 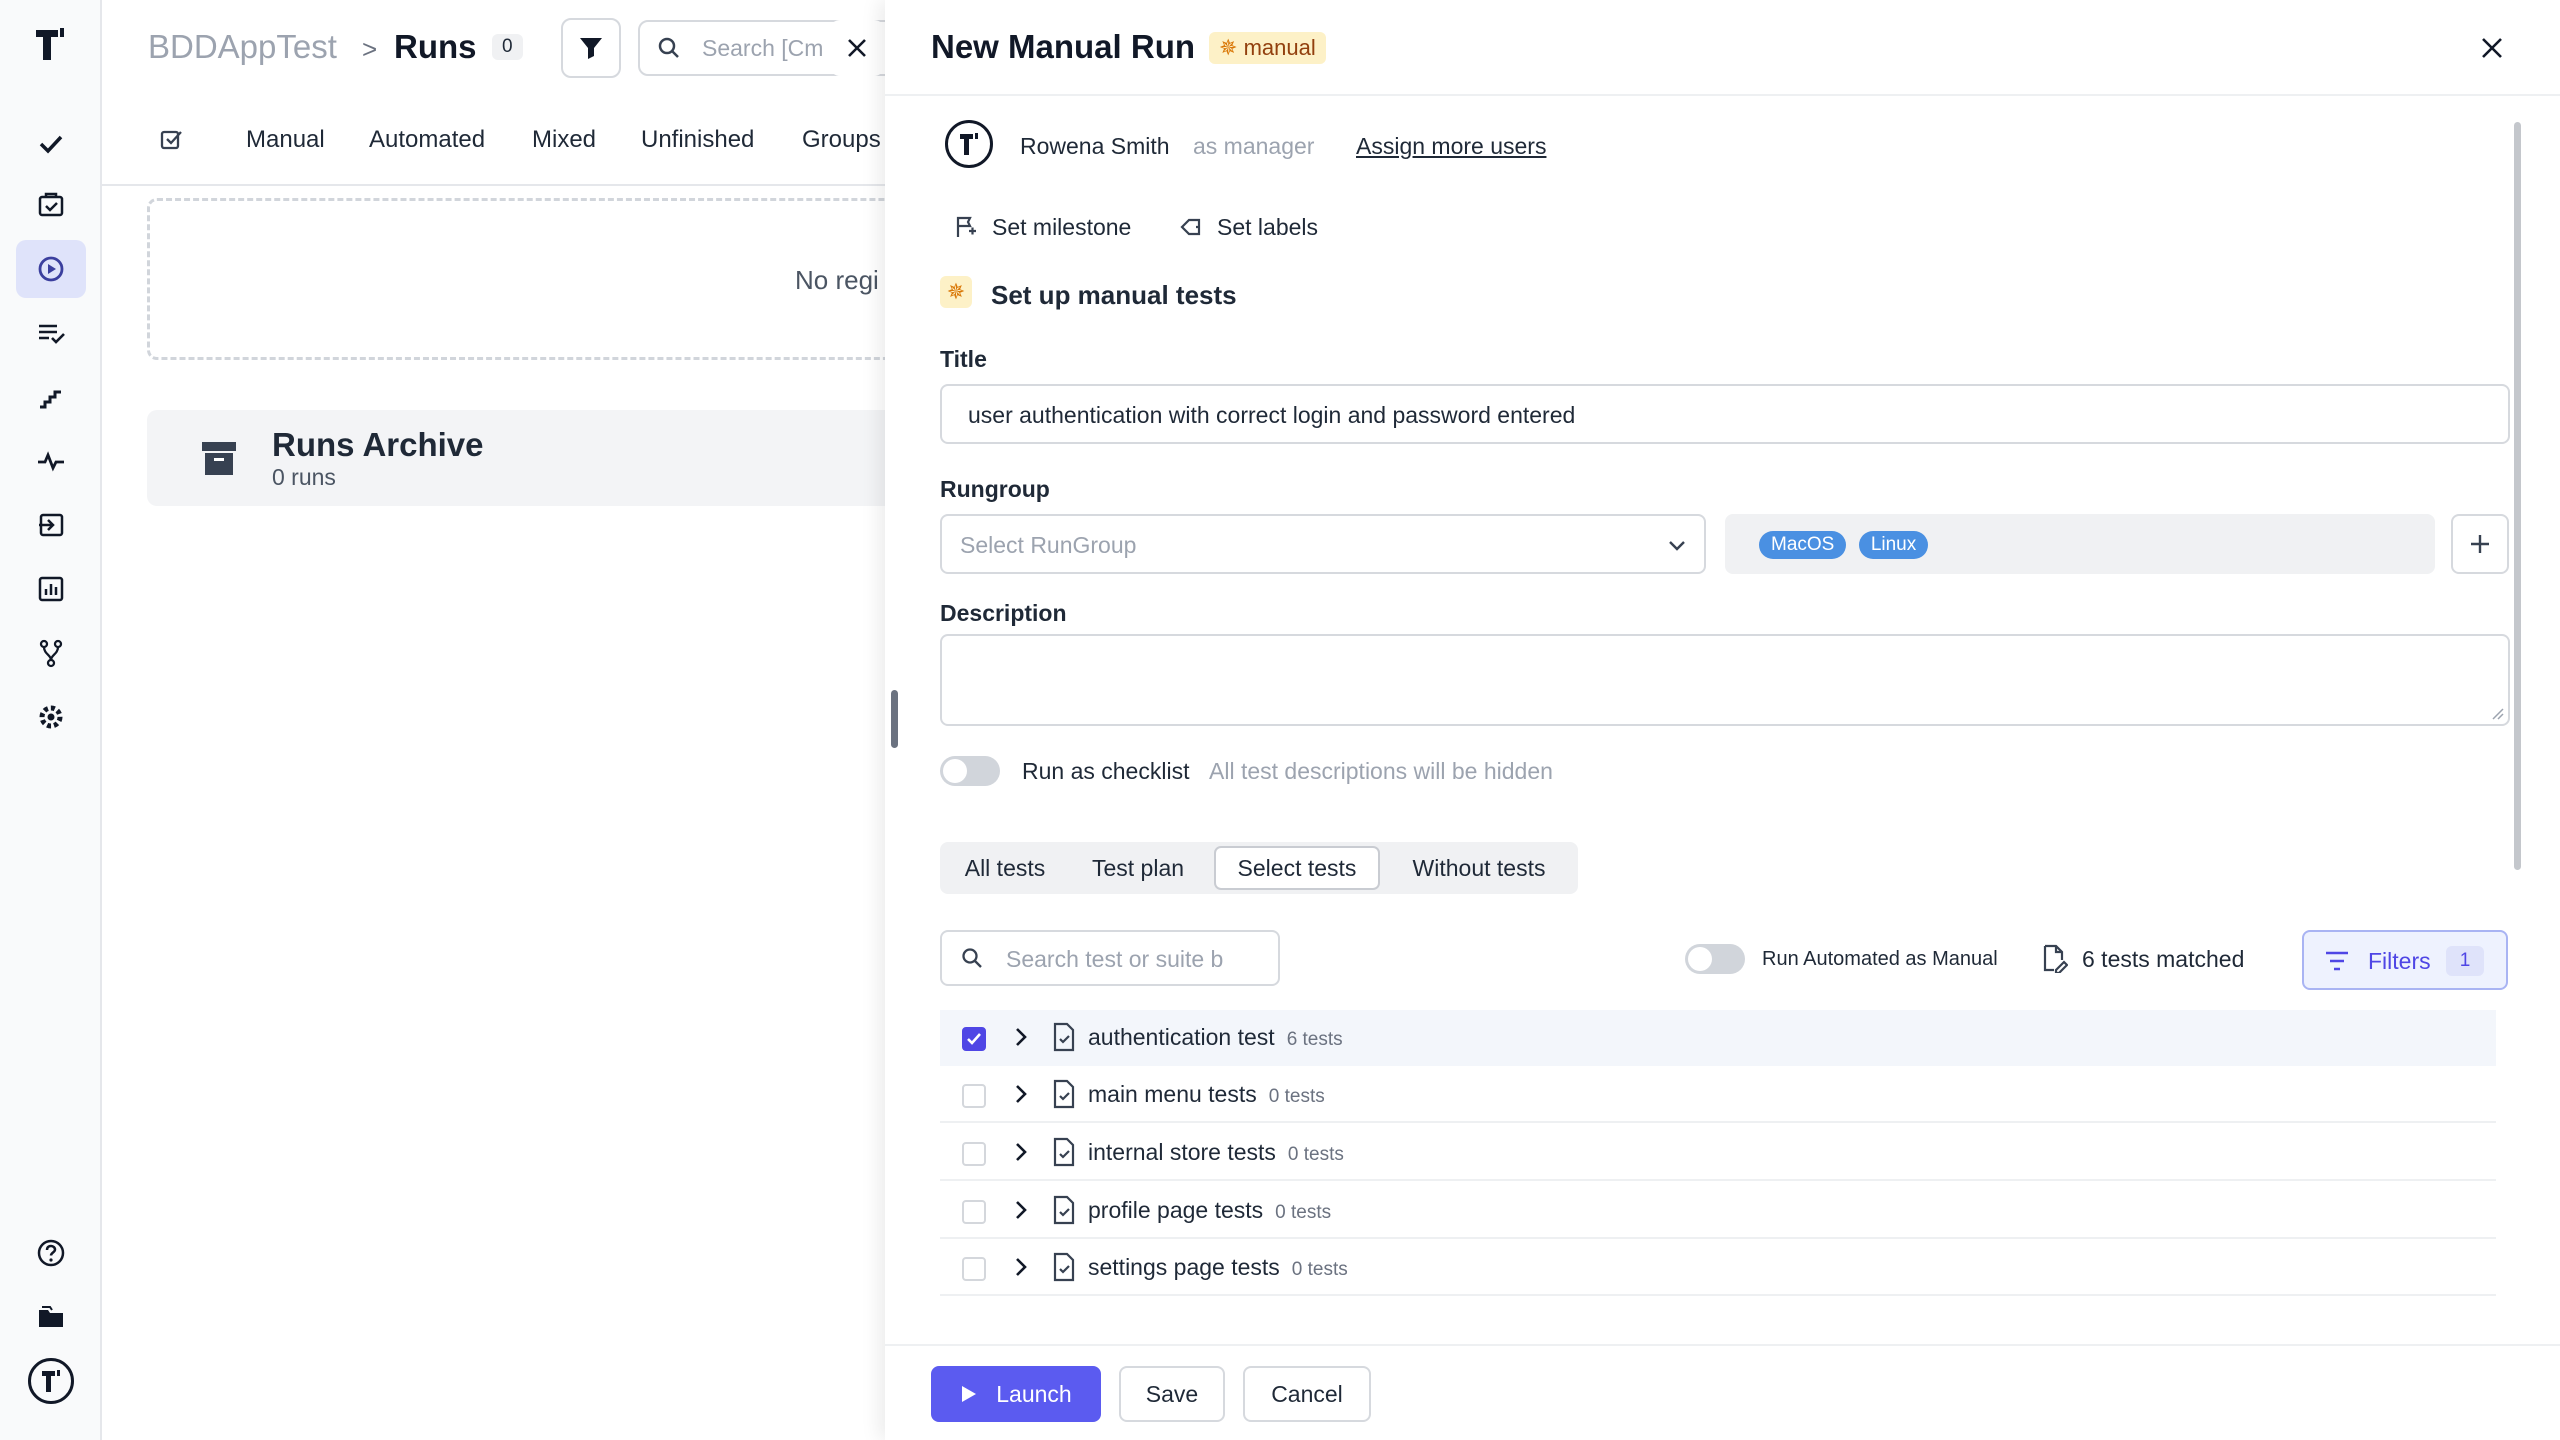 I want to click on tab-groups: Groups, so click(x=841, y=140).